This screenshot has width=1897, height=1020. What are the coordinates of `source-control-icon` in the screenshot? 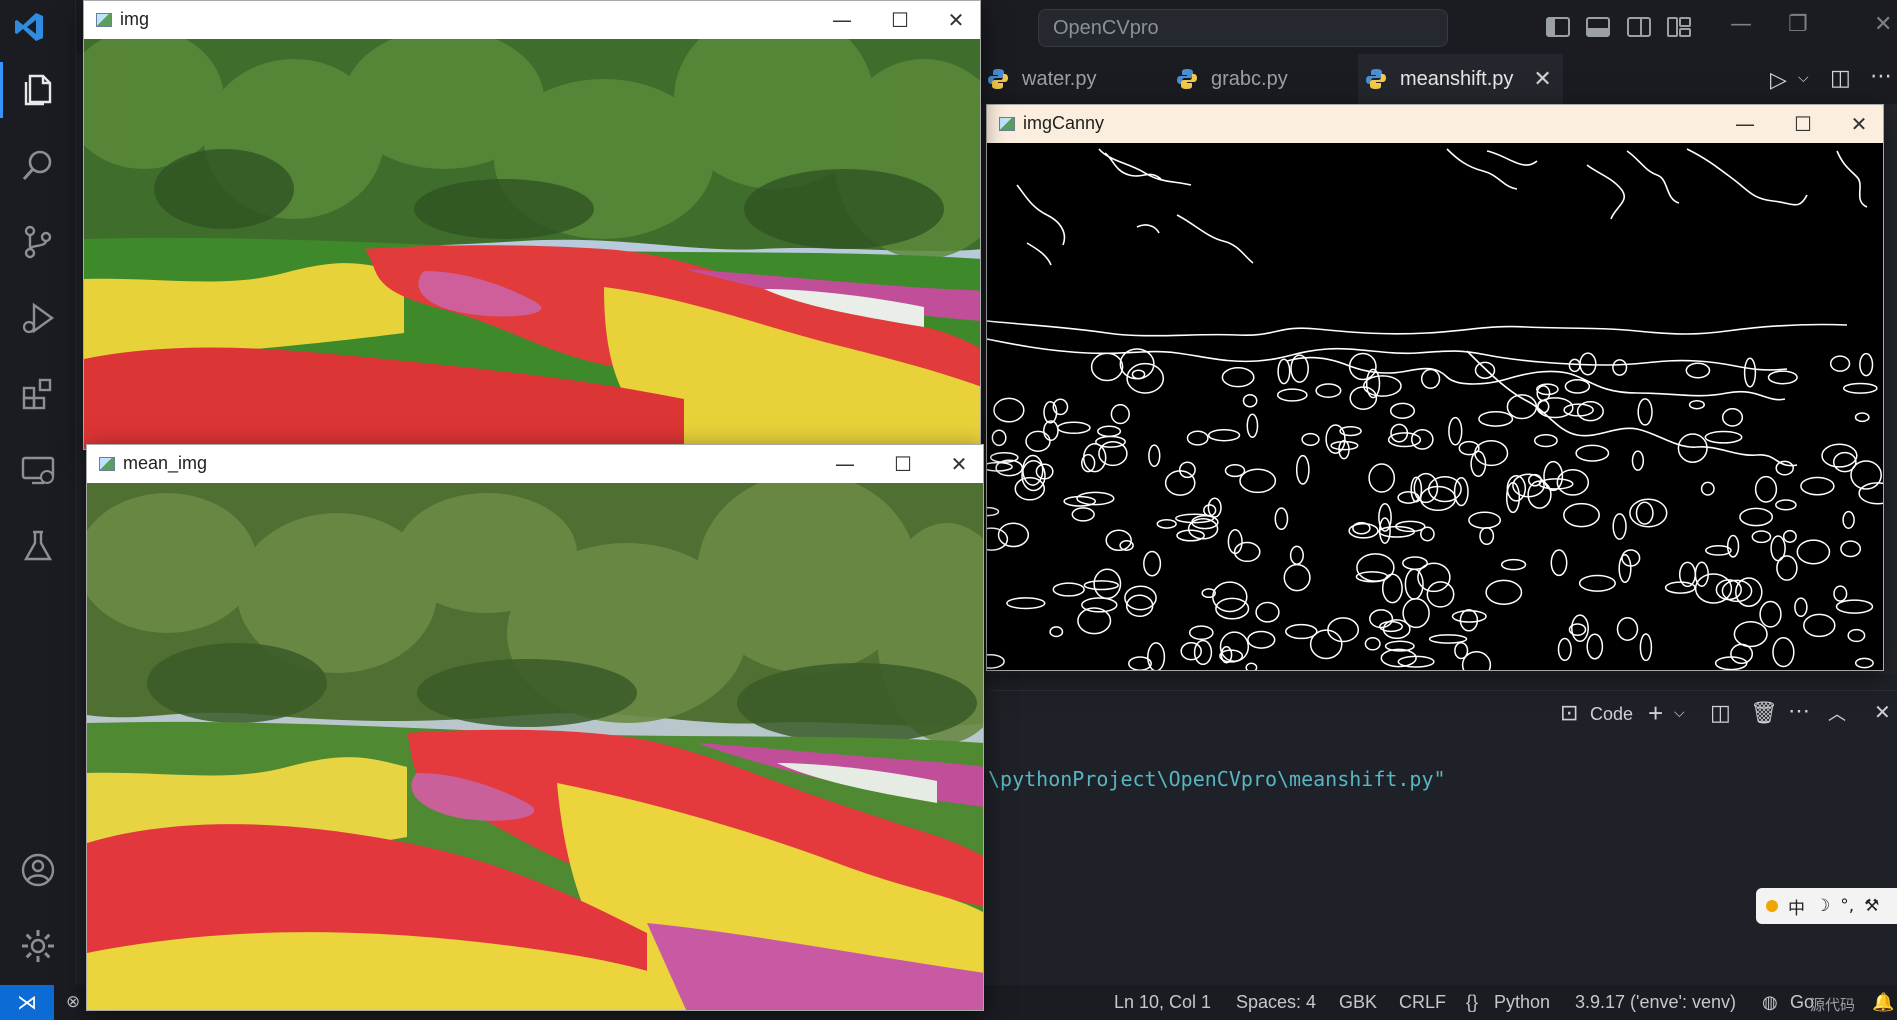 It's located at (38, 242).